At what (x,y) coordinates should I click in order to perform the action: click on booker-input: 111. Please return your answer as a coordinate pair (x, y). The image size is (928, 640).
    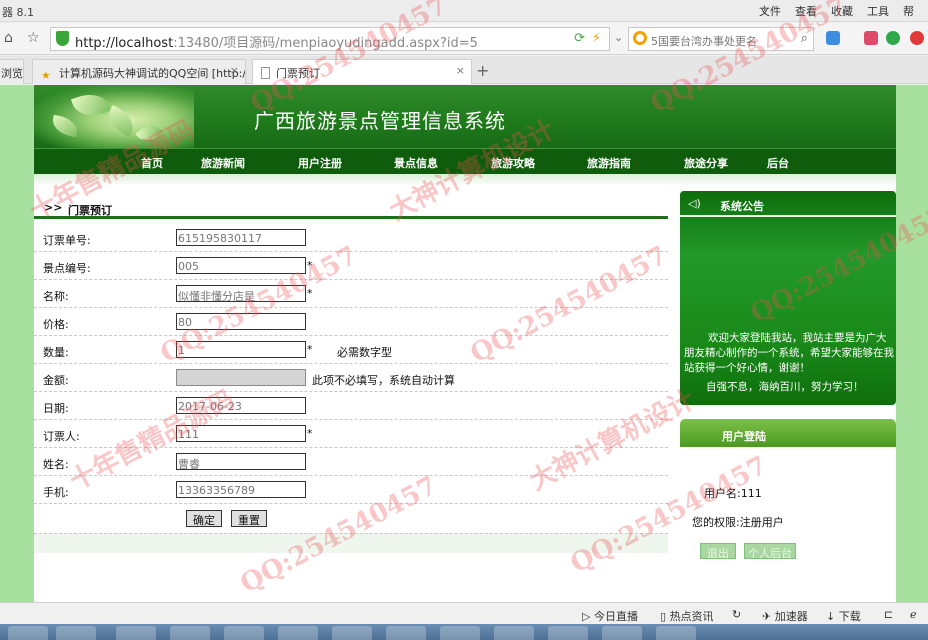
    Looking at the image, I should click on (241, 433).